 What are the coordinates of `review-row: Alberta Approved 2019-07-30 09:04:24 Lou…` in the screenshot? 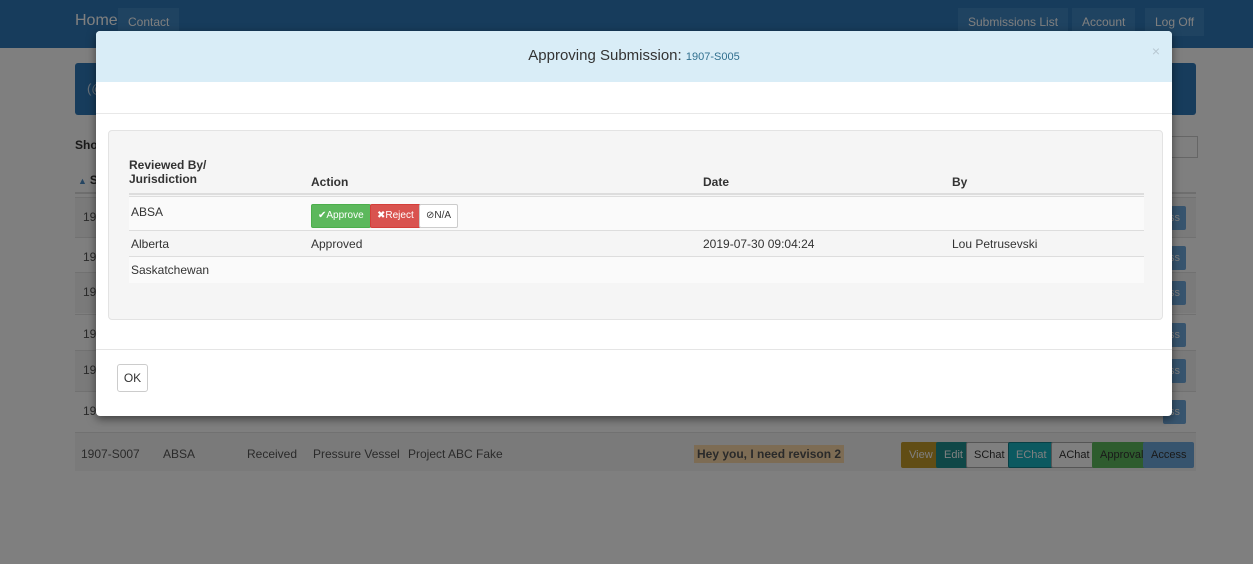 It's located at (636, 243).